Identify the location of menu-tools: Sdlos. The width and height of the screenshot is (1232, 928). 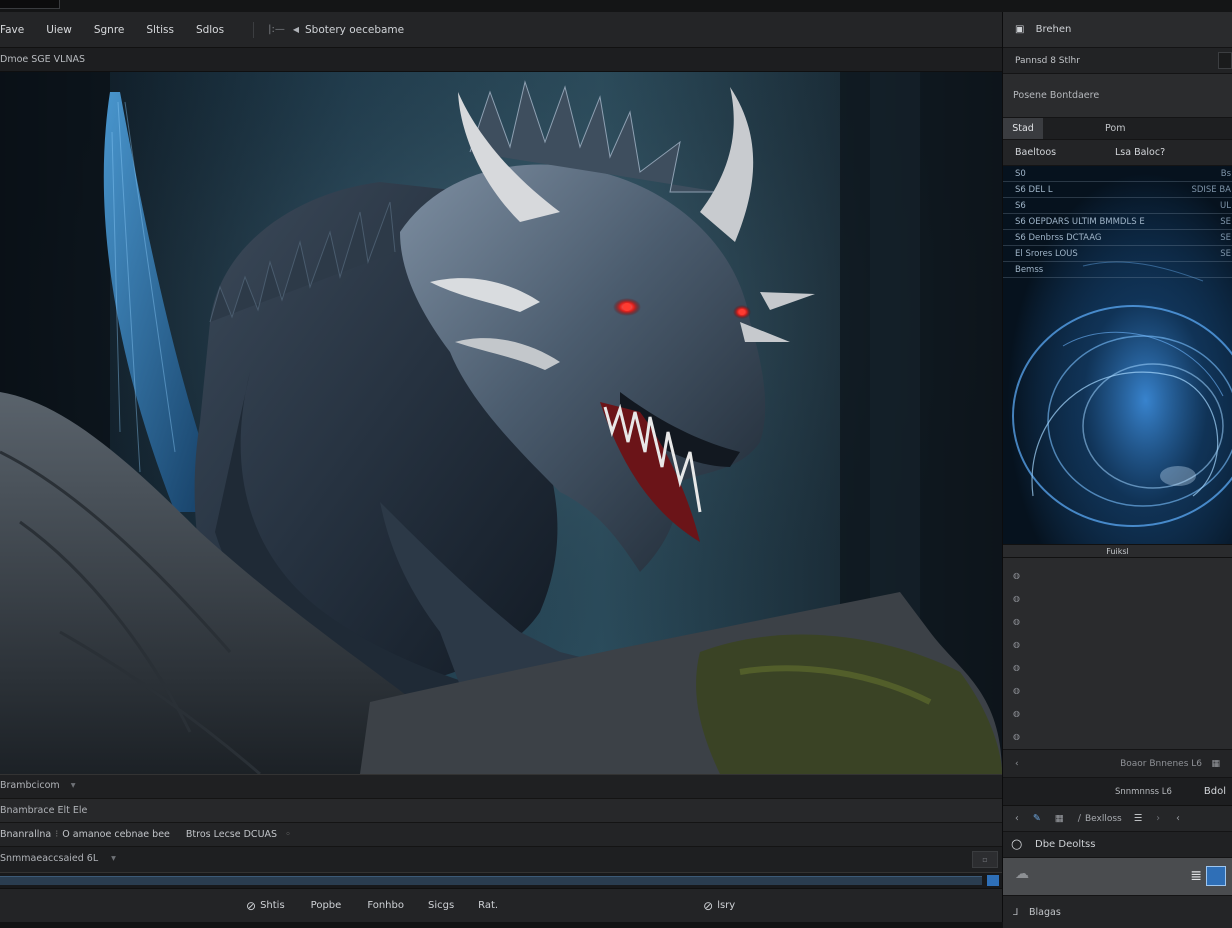
(210, 30).